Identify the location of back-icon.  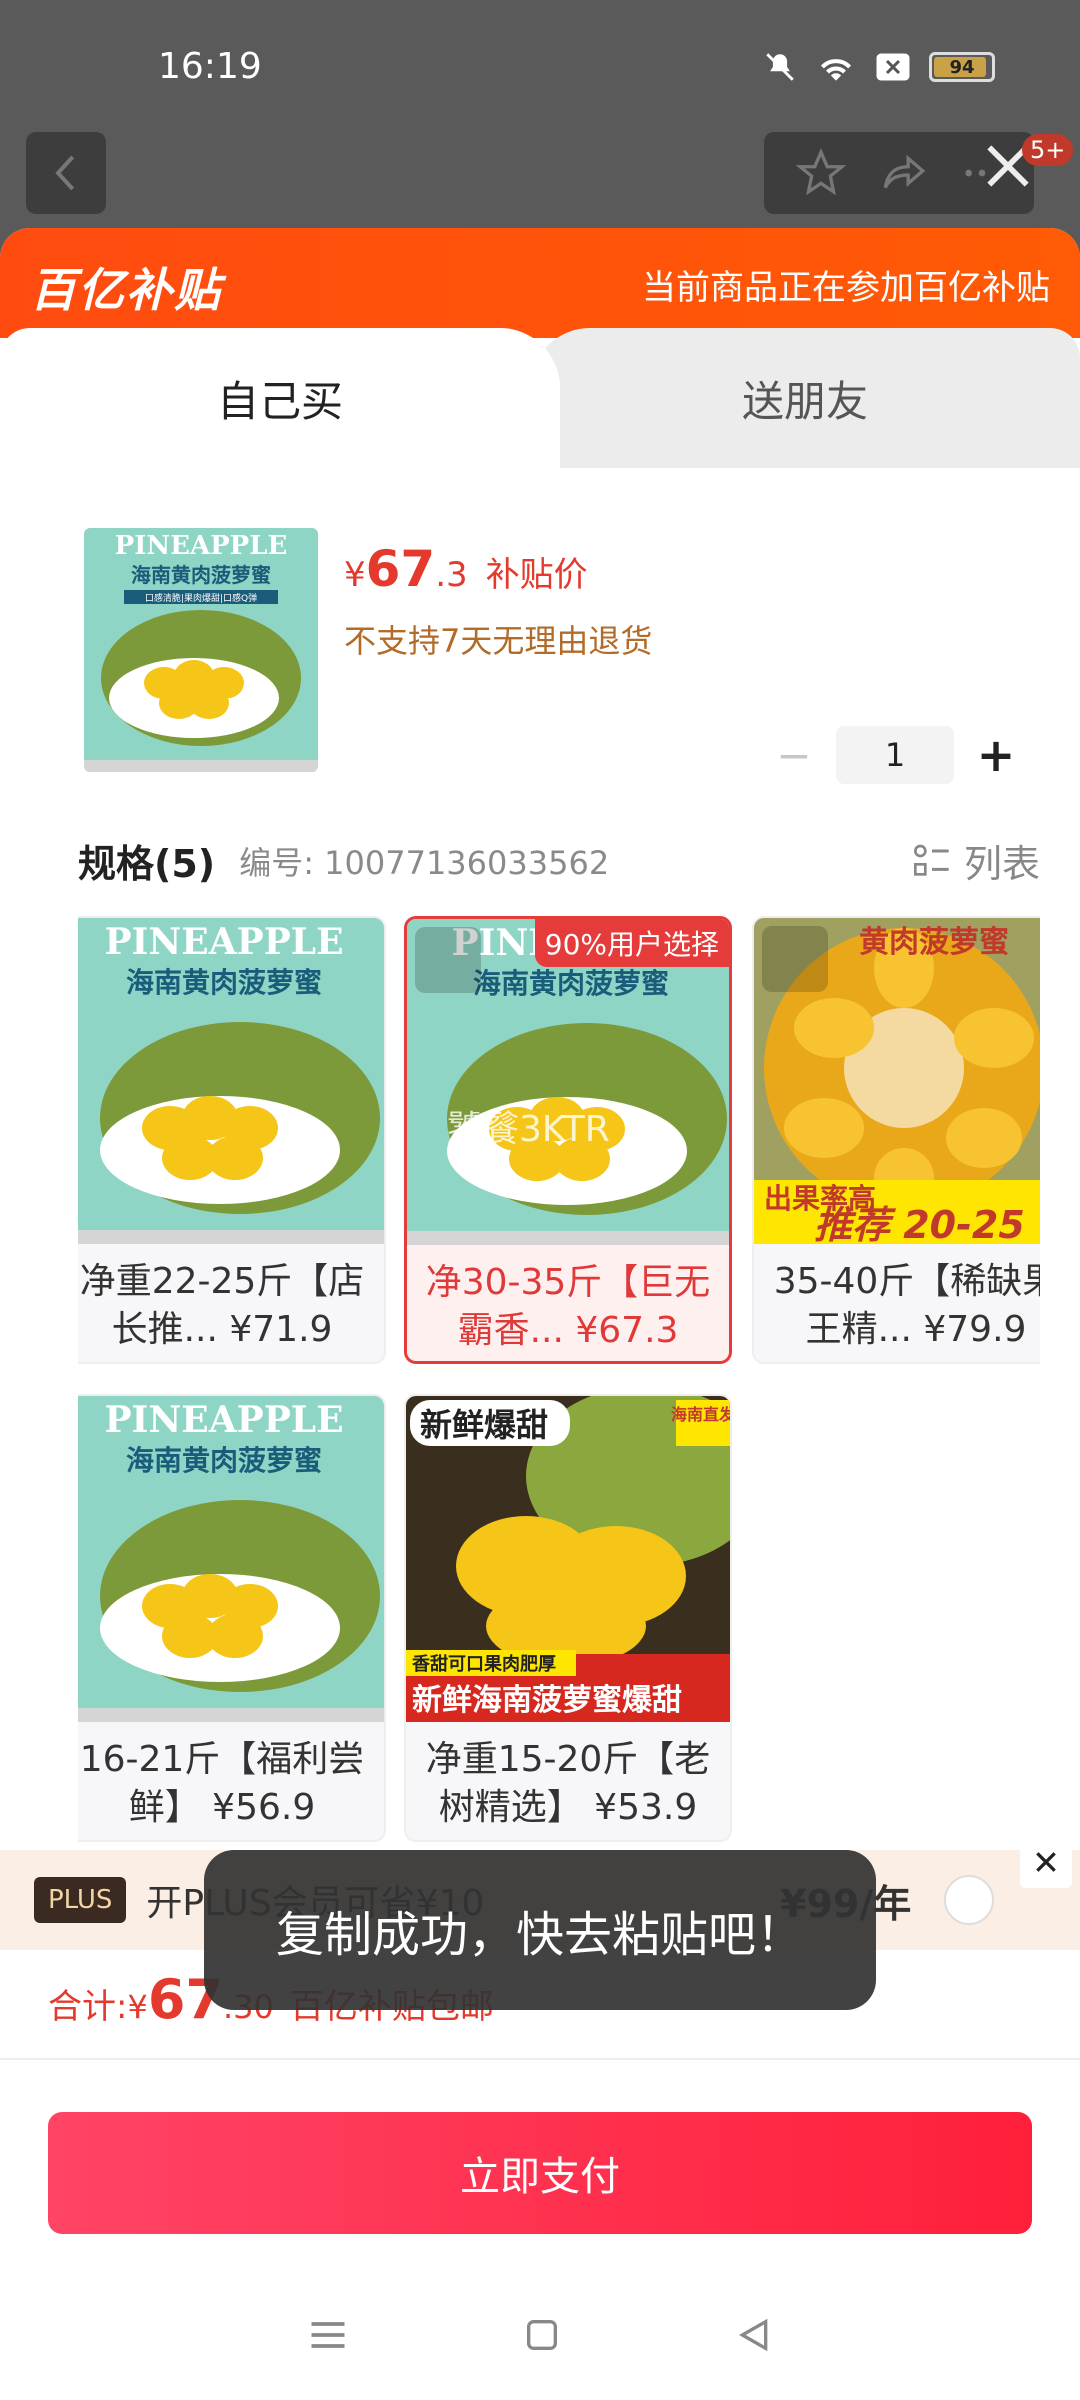
(754, 2335).